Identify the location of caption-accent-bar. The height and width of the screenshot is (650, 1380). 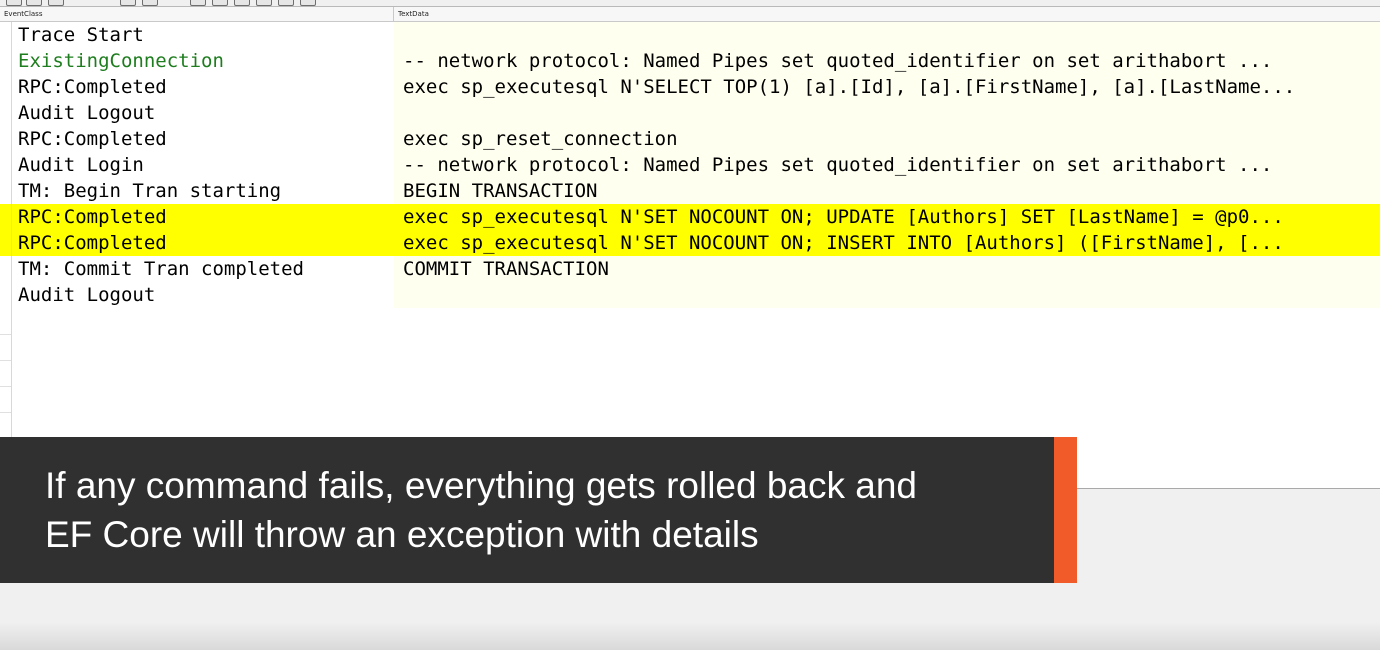
(1065, 510).